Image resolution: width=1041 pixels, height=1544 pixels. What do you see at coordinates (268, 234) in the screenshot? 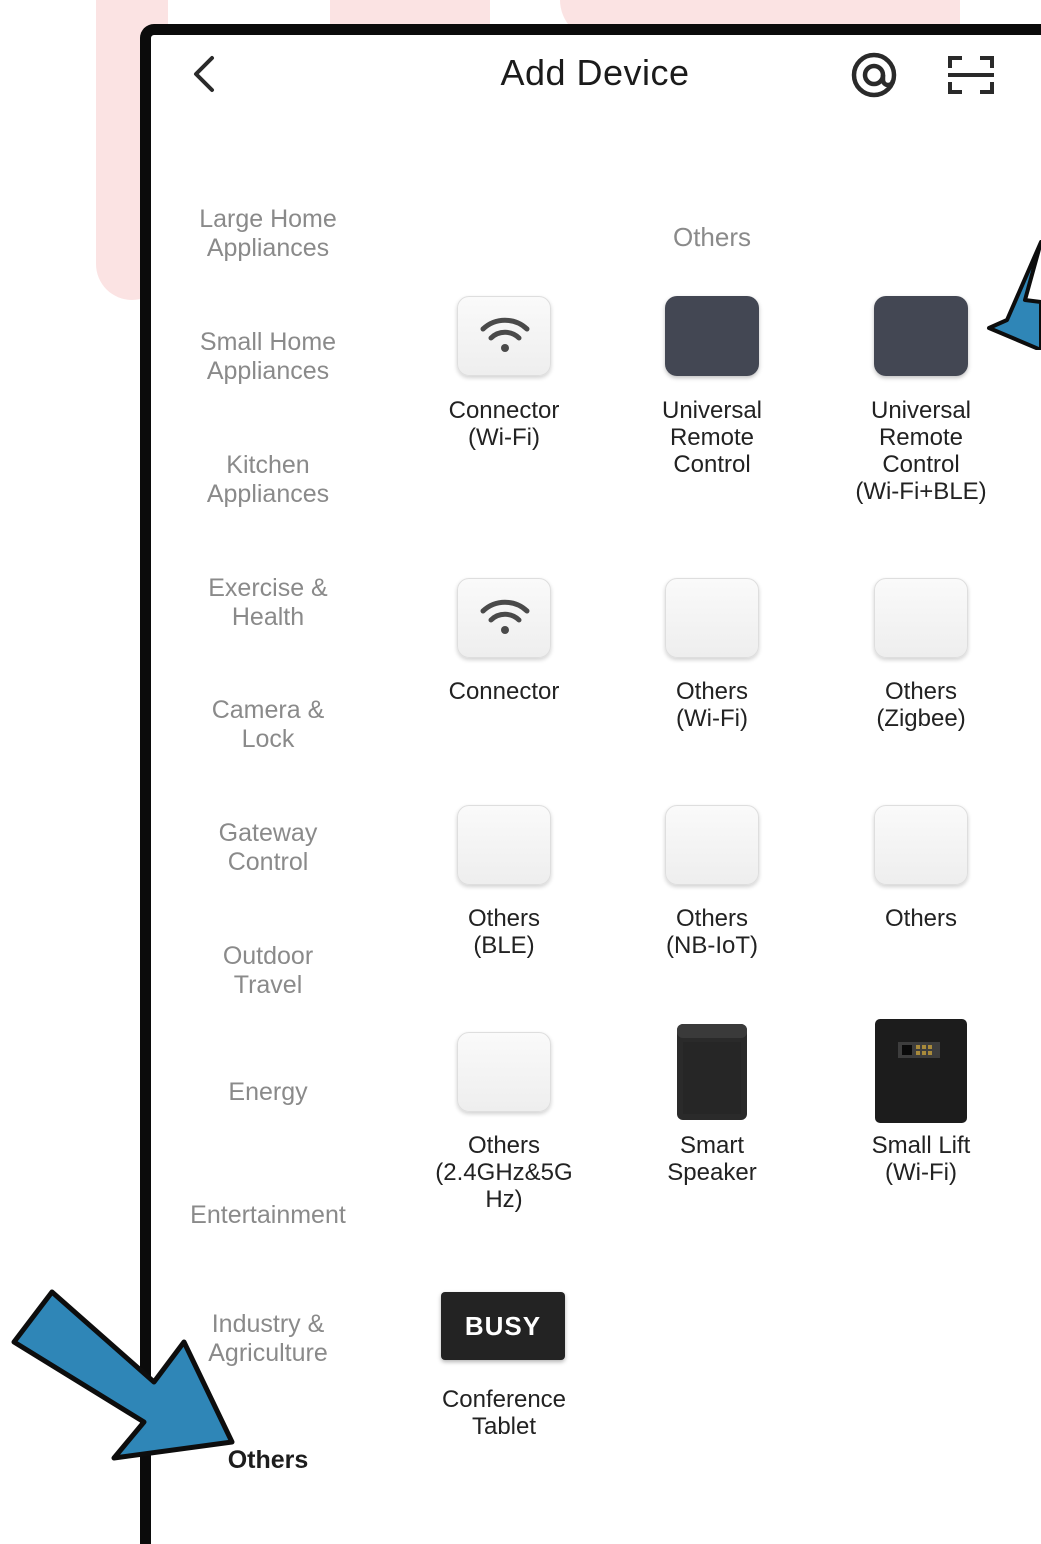
I see `sidebar-item-large-home-appliances: Large Home Appliances` at bounding box center [268, 234].